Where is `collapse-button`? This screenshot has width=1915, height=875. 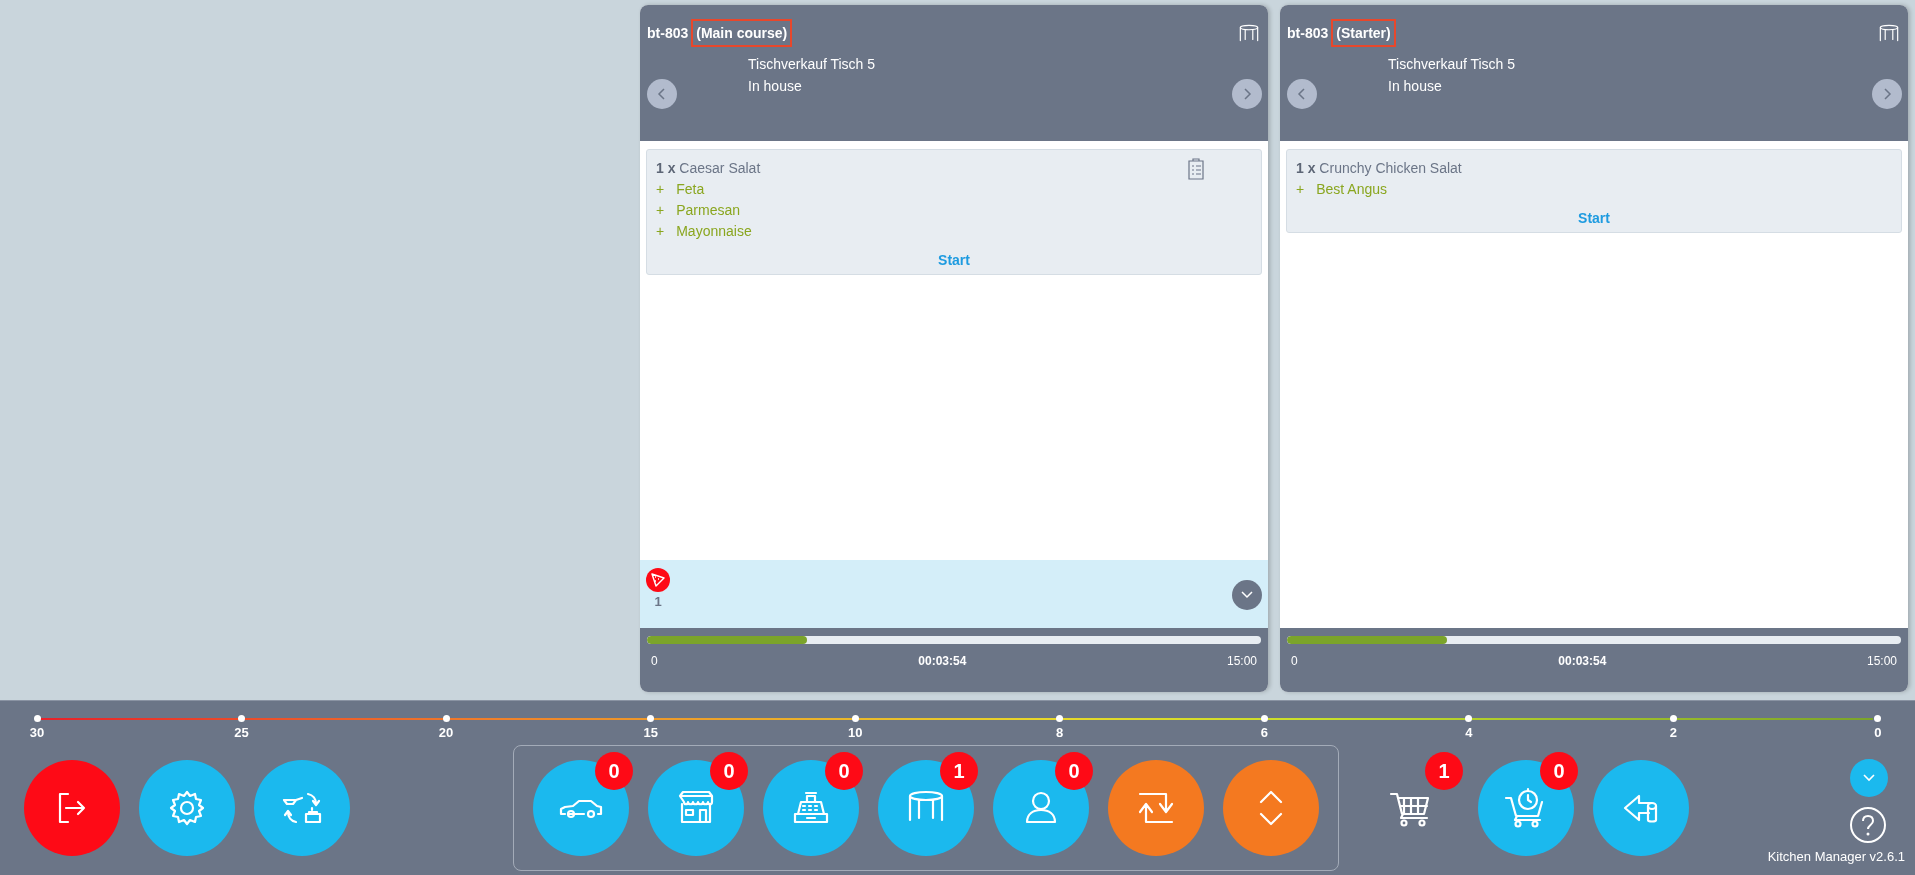 collapse-button is located at coordinates (1869, 778).